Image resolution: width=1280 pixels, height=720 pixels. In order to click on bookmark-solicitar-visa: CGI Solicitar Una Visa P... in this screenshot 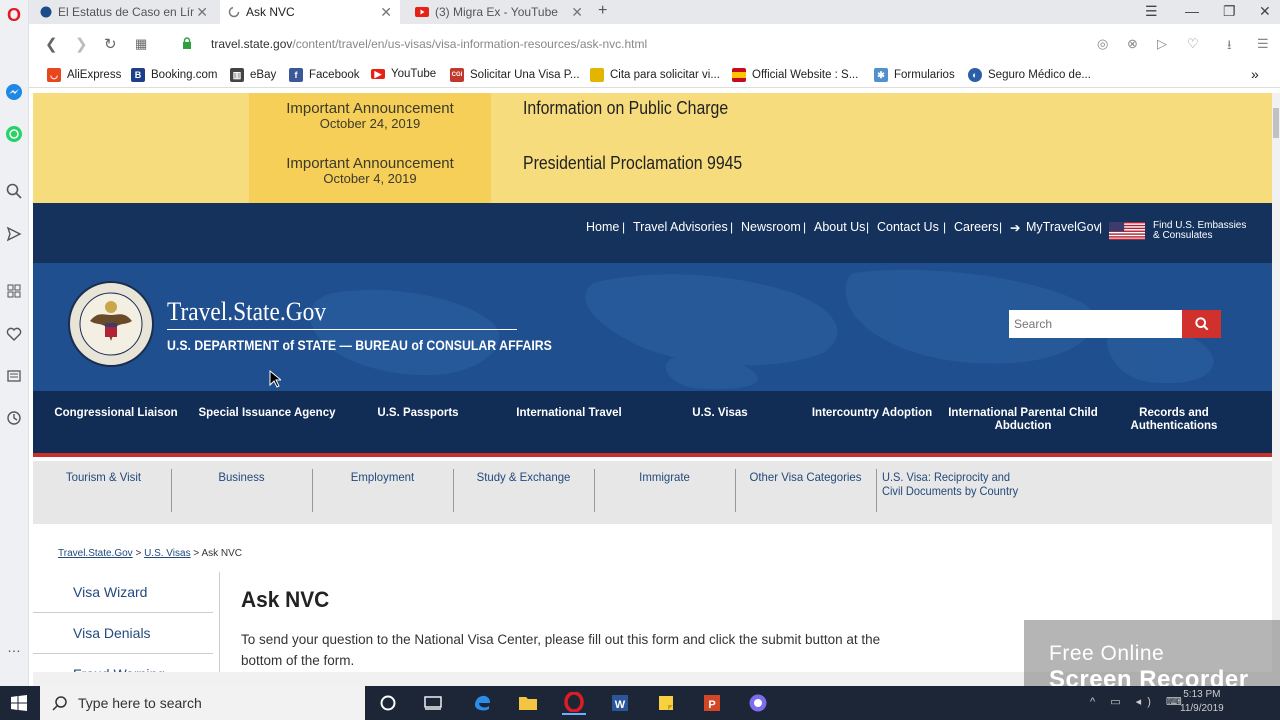, I will do `click(515, 75)`.